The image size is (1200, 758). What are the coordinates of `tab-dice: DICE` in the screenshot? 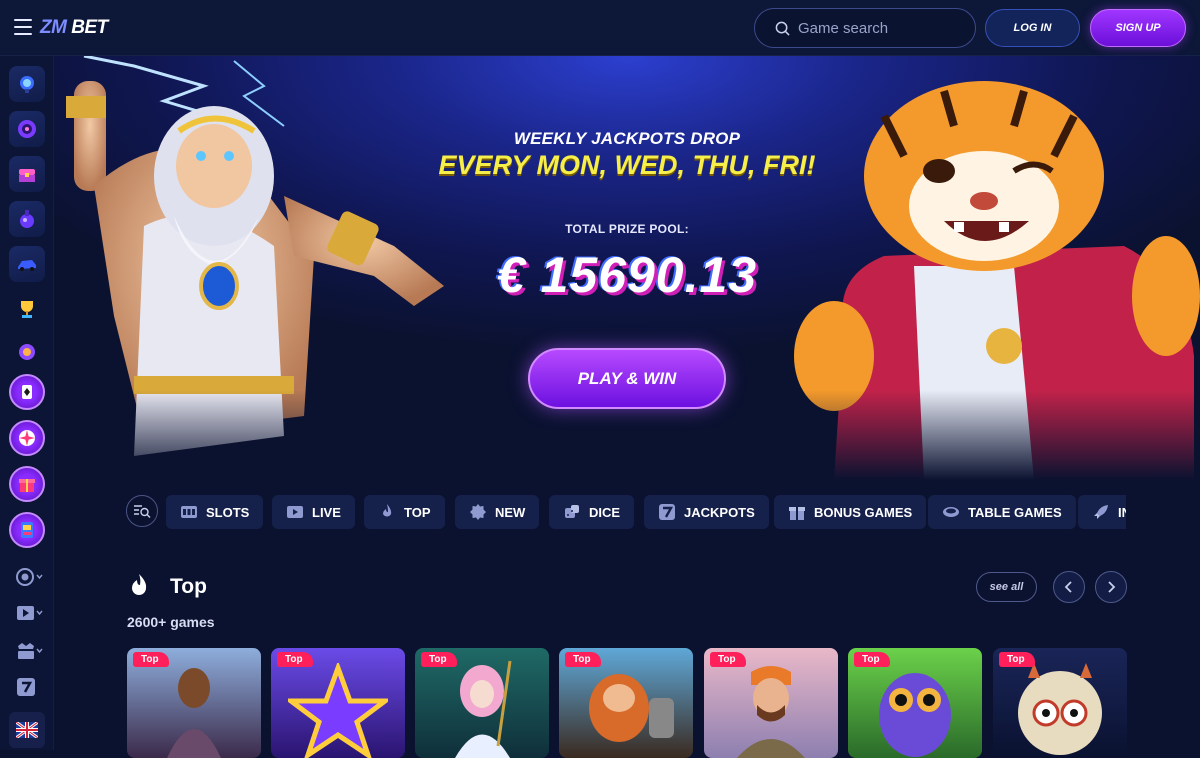 It's located at (592, 512).